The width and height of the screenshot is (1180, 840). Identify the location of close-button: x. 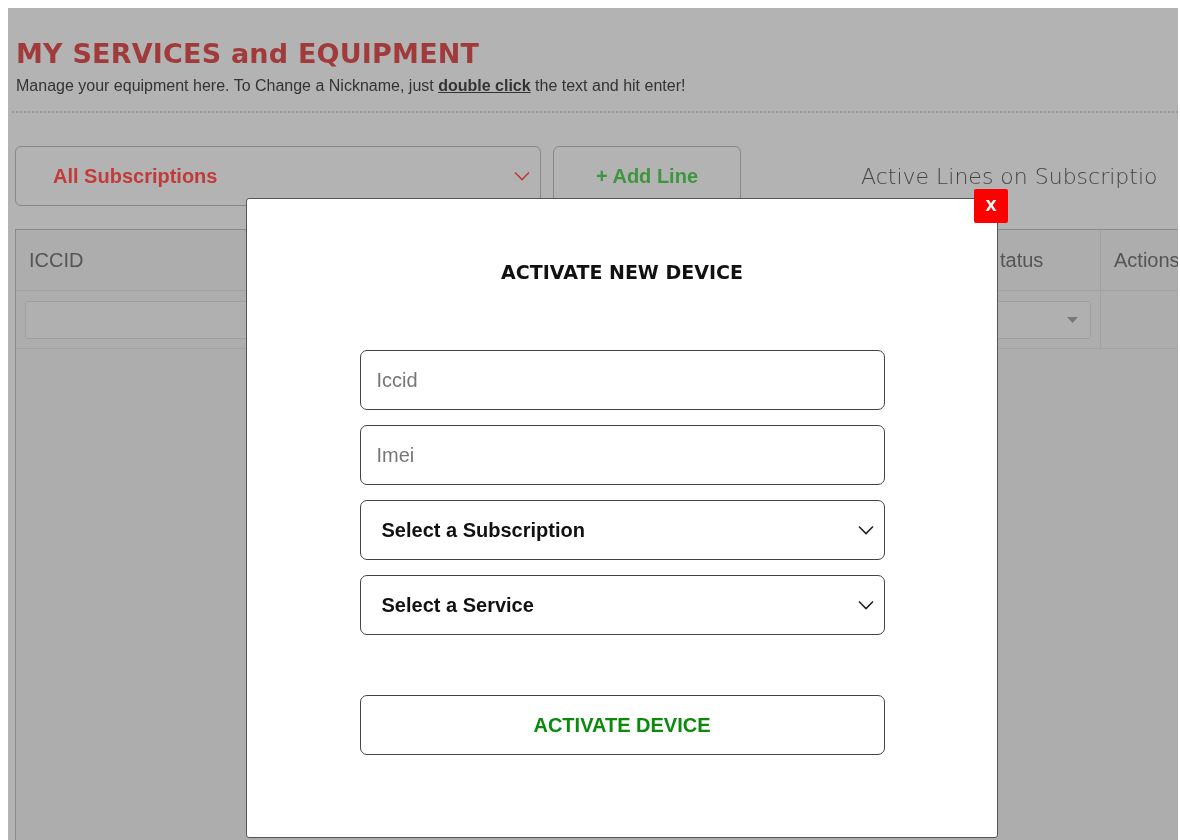
(991, 206).